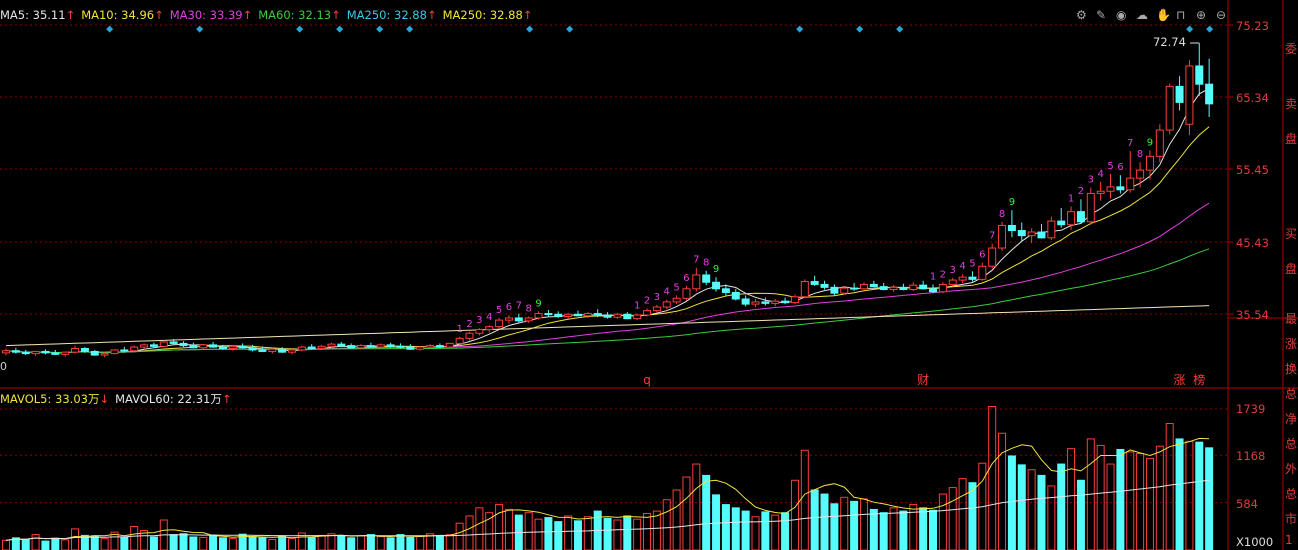  What do you see at coordinates (1289, 540) in the screenshot?
I see `side-panel-label: 1` at bounding box center [1289, 540].